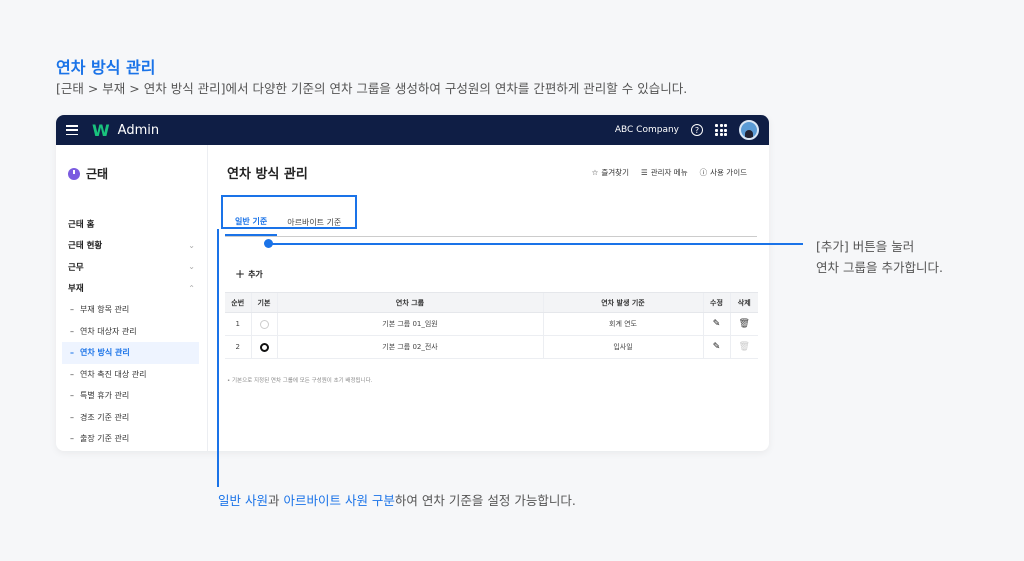  I want to click on add-button-label: 추가, so click(255, 274).